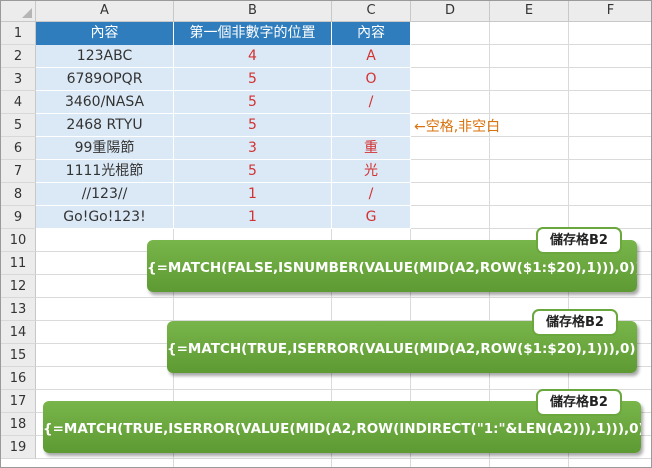 The width and height of the screenshot is (652, 468). I want to click on column-header-d: D, so click(450, 11).